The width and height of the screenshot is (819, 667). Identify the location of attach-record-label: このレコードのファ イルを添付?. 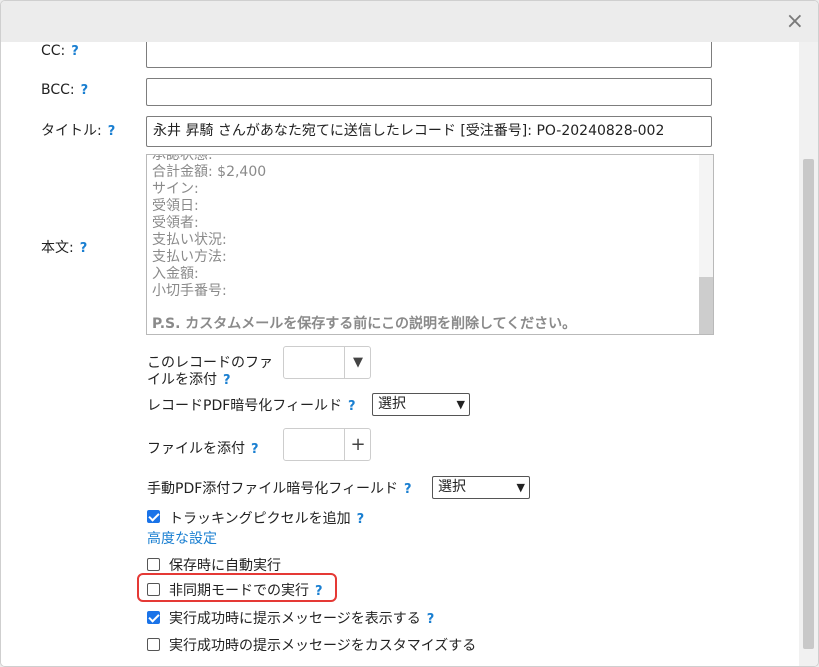
(210, 372).